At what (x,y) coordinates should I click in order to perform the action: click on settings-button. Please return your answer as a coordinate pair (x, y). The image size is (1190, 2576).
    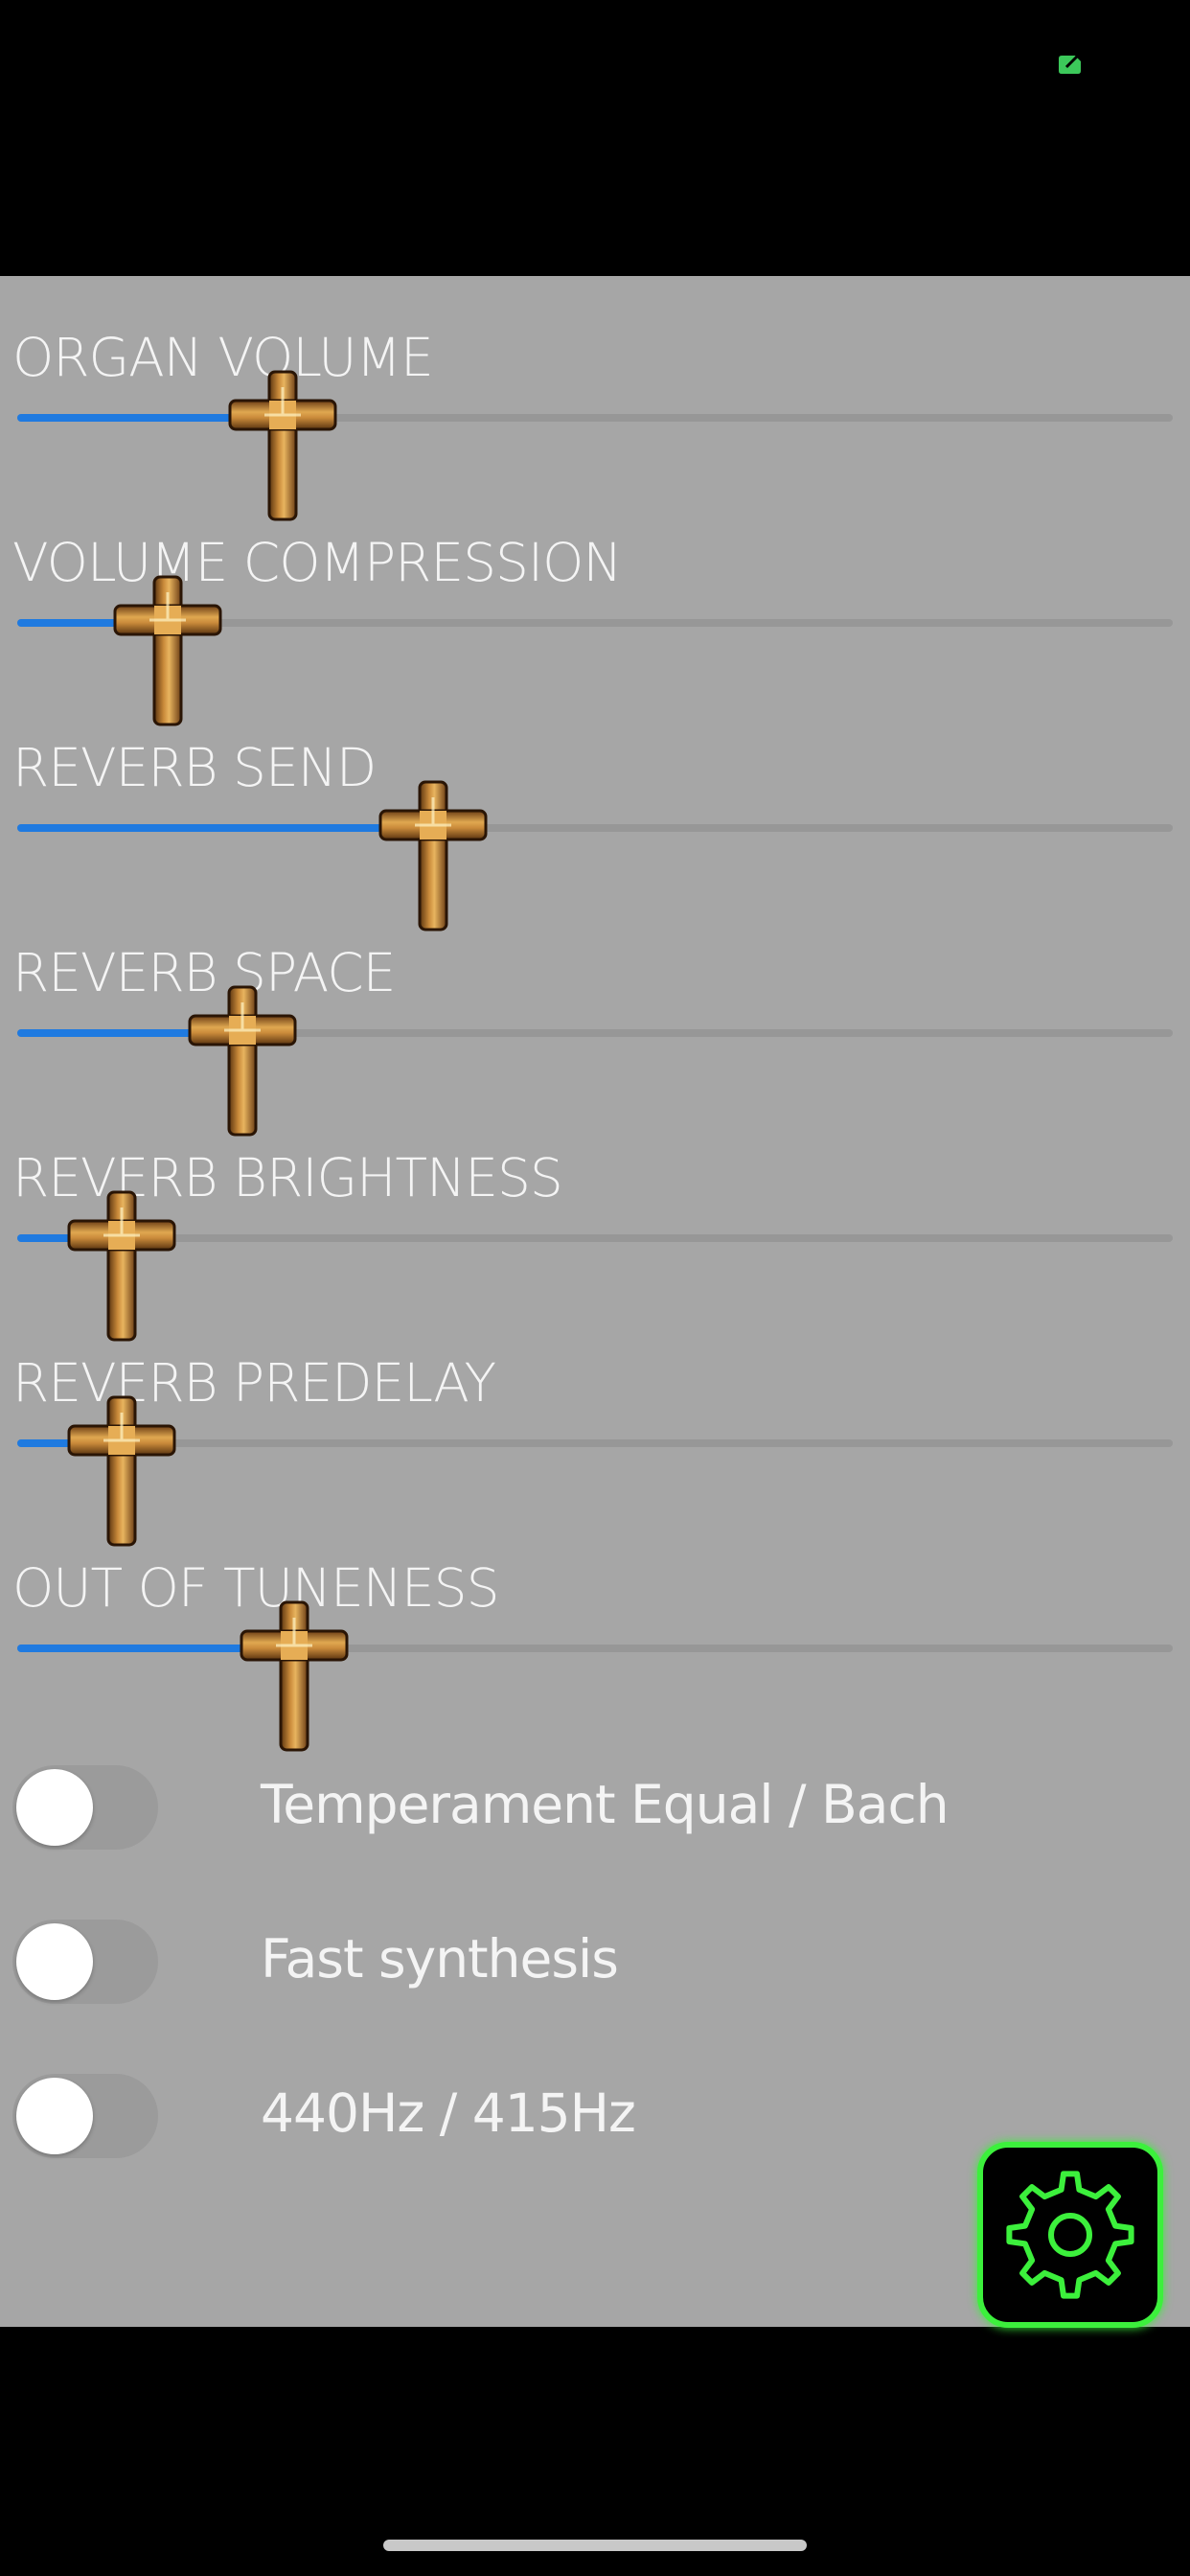
    Looking at the image, I should click on (1070, 2235).